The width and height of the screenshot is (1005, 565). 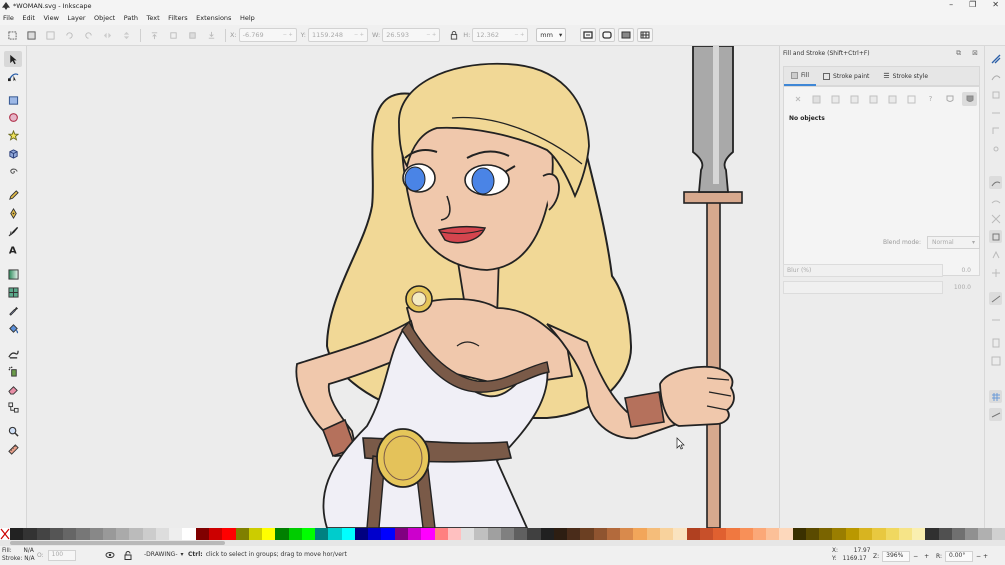 What do you see at coordinates (126, 35) in the screenshot?
I see `flip-vertical-icon` at bounding box center [126, 35].